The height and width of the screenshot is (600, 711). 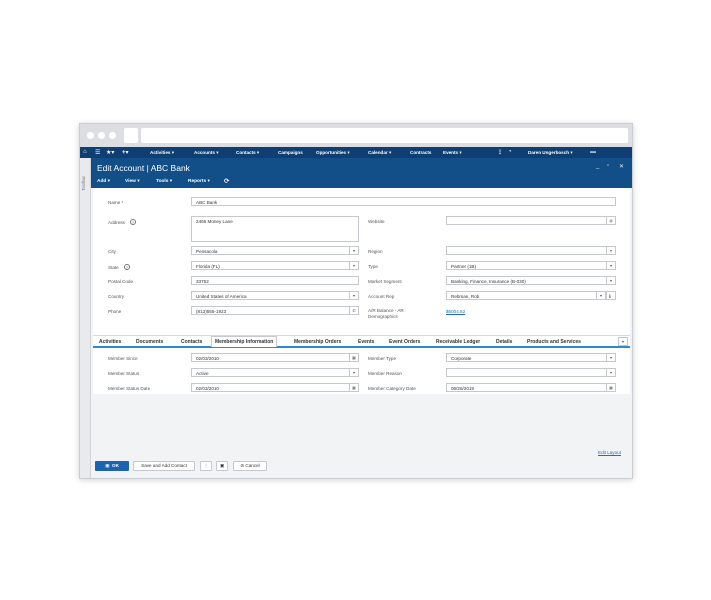 What do you see at coordinates (531, 372) in the screenshot?
I see `member-reason-select: ▾` at bounding box center [531, 372].